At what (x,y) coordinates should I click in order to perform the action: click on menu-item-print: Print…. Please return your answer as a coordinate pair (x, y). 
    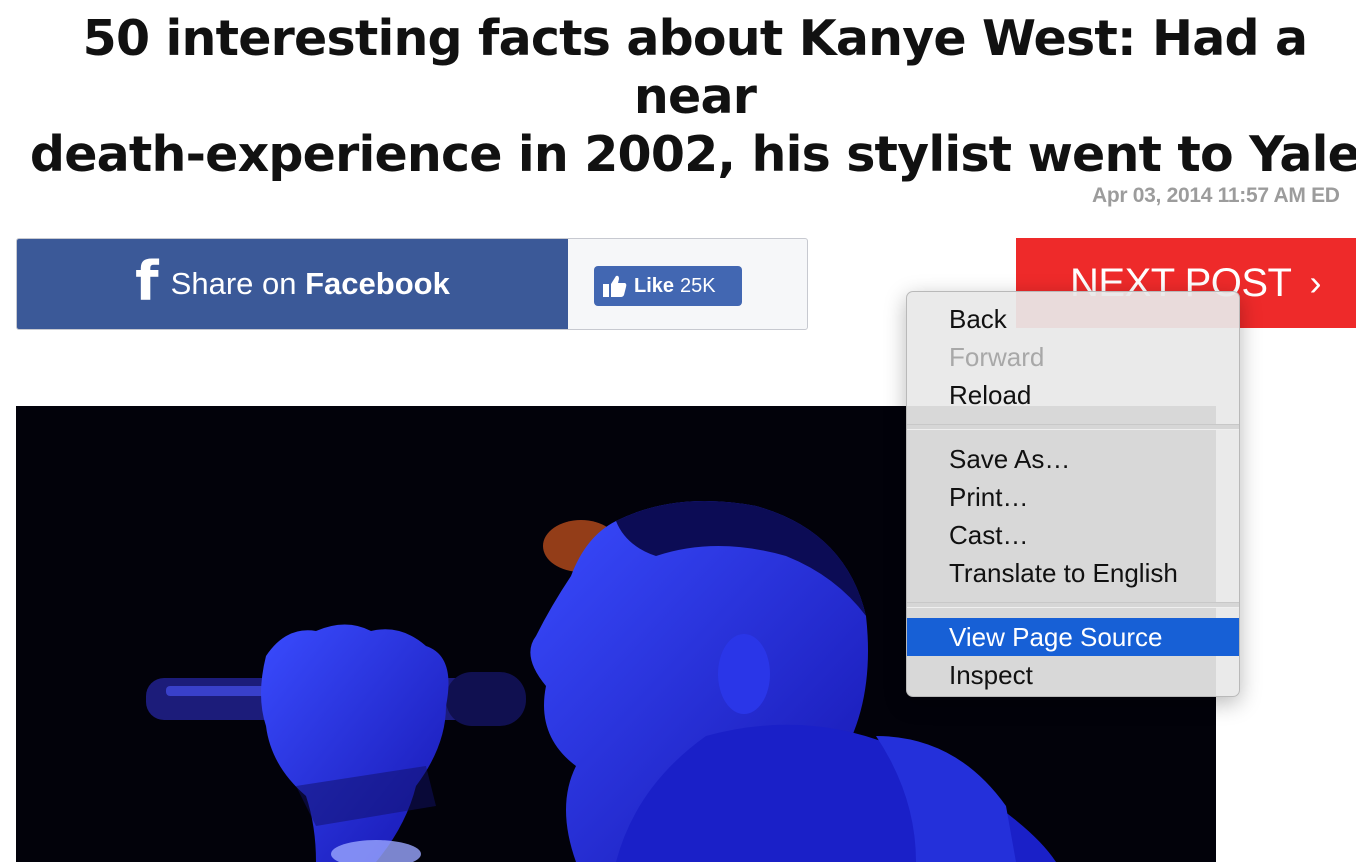
    Looking at the image, I should click on (1073, 497).